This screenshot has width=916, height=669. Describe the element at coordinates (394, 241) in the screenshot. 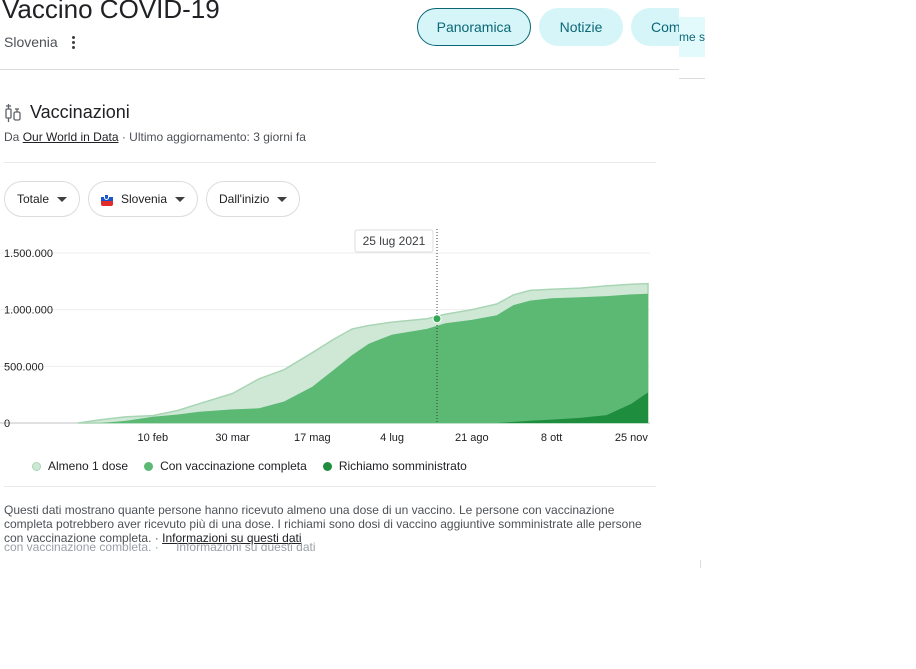

I see `tooltip-date: 25 lug 2021` at that location.